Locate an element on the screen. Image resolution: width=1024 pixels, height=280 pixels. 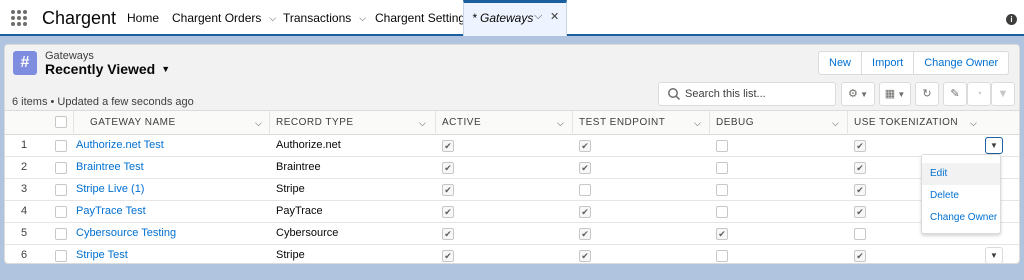
gear-icon: ⚙ is located at coordinates (852, 94).